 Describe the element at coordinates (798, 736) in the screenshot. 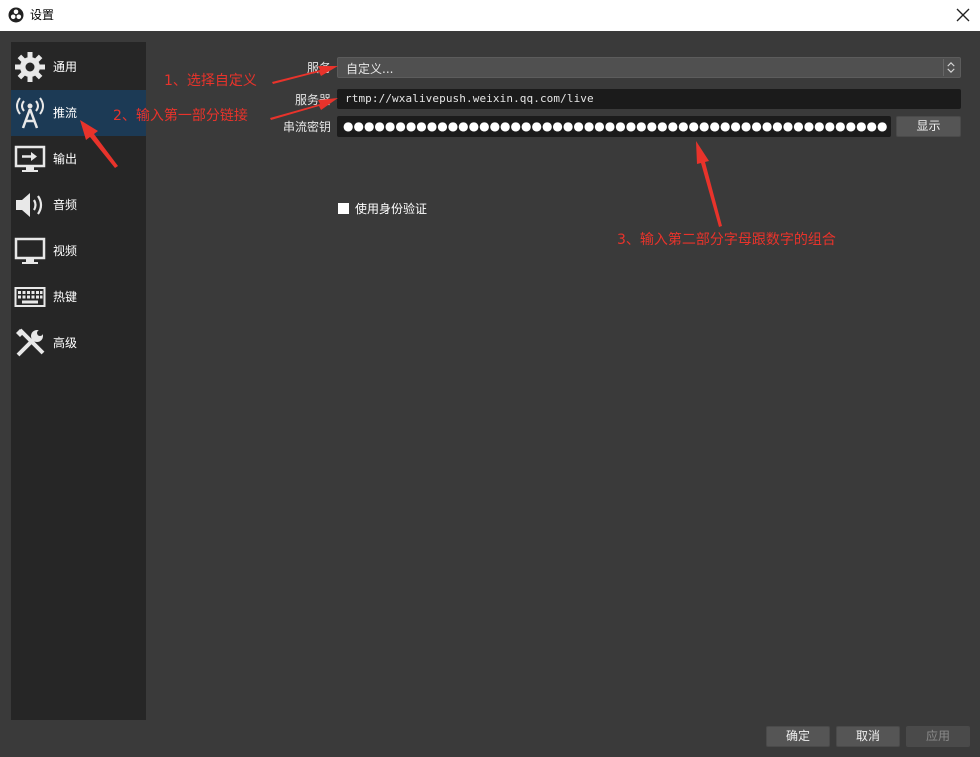

I see `ok-button: 确定` at that location.